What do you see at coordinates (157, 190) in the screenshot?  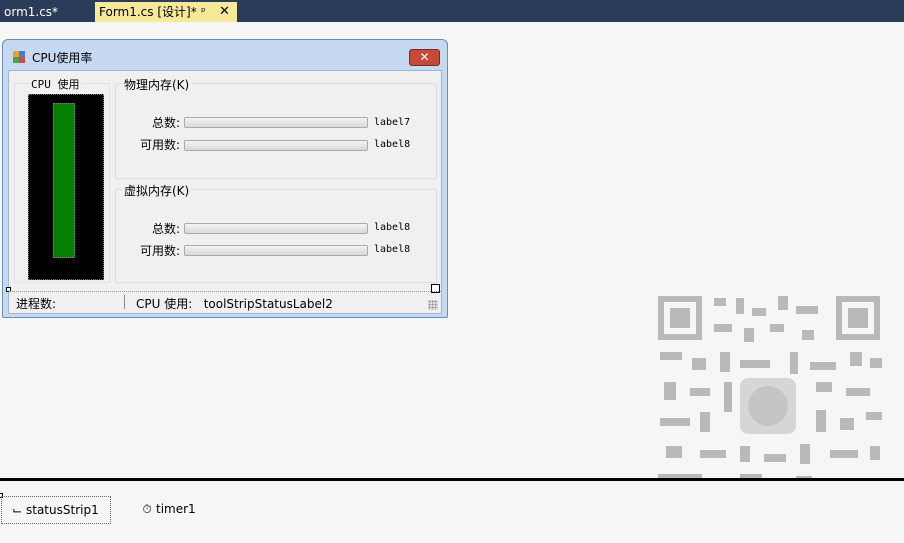 I see `virtual-group-title: 虚拟内存(K)` at bounding box center [157, 190].